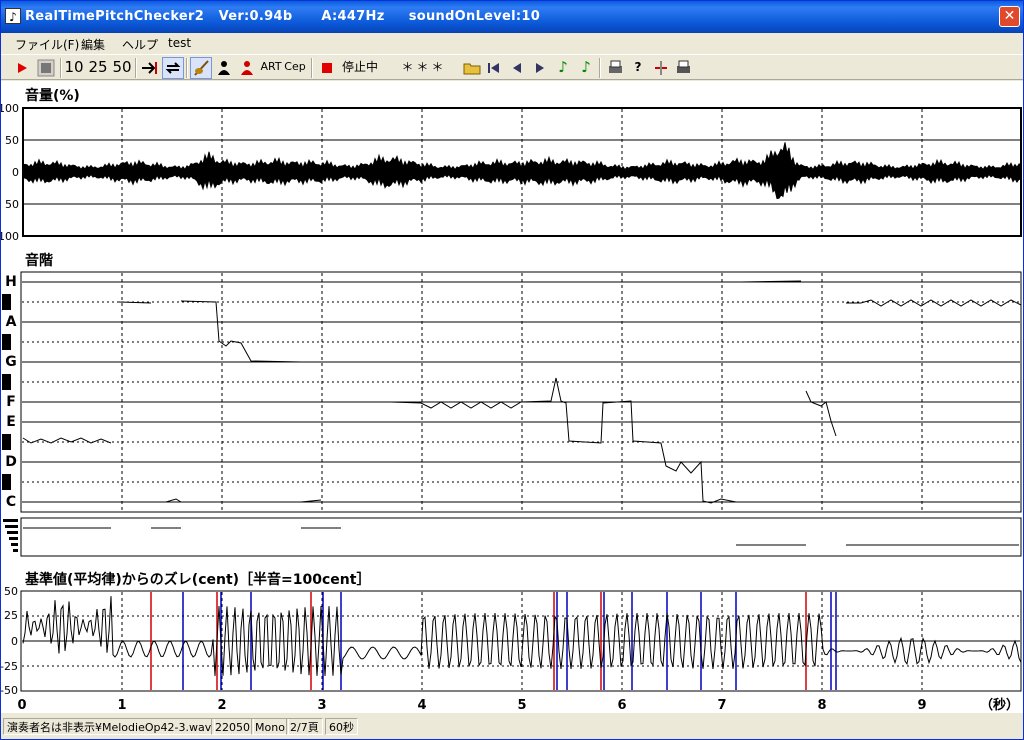  I want to click on help-button: ?, so click(638, 68).